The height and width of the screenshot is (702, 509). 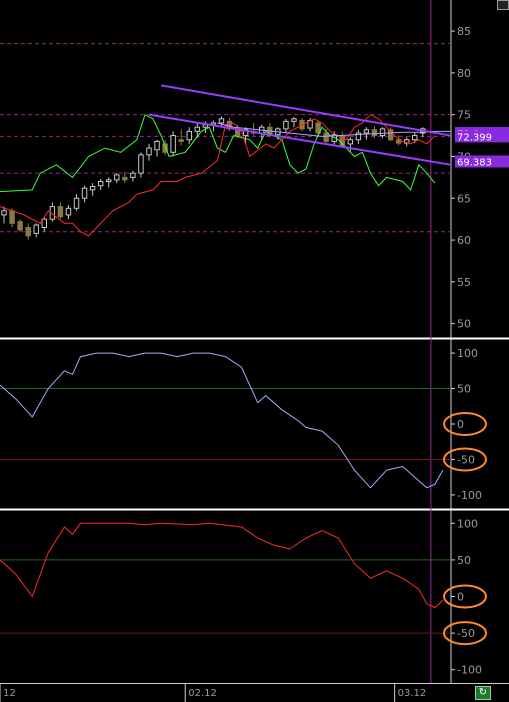 What do you see at coordinates (464, 115) in the screenshot?
I see `y-tick-label: 75` at bounding box center [464, 115].